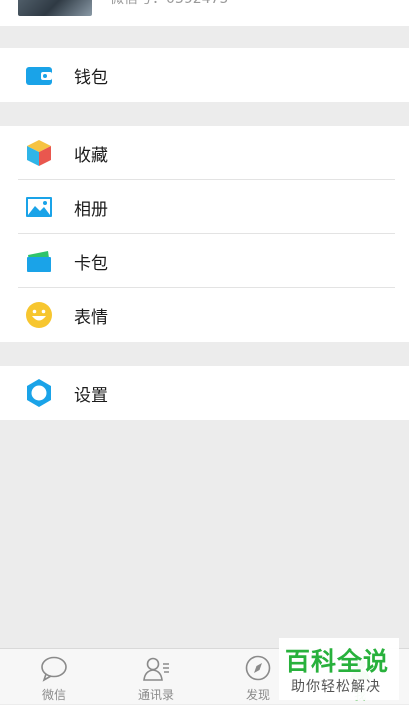  What do you see at coordinates (204, 13) in the screenshot?
I see `profile-header: 微信号：0392475` at bounding box center [204, 13].